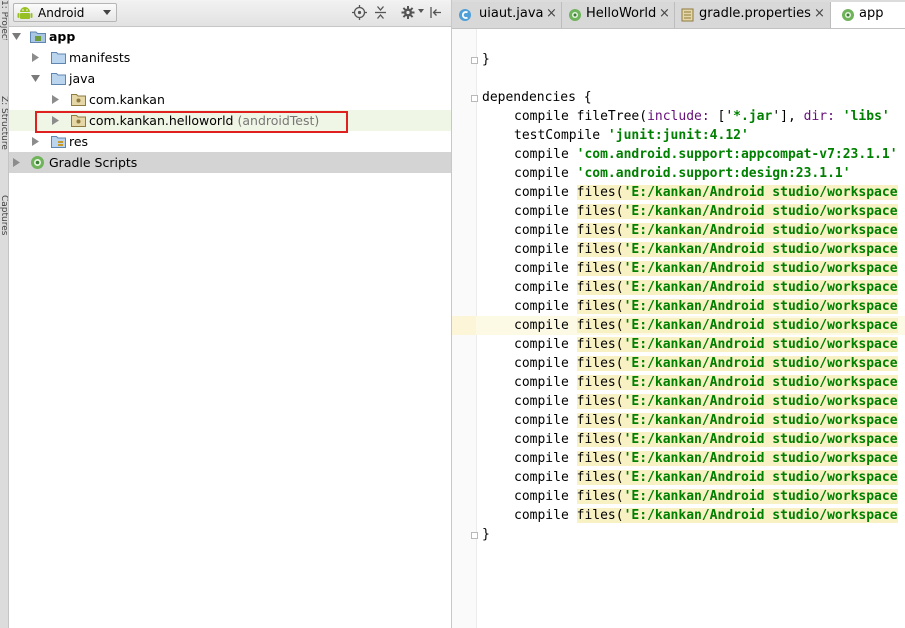  Describe the element at coordinates (230, 99) in the screenshot. I see `tree-item-com-kankan: com.kankan` at that location.